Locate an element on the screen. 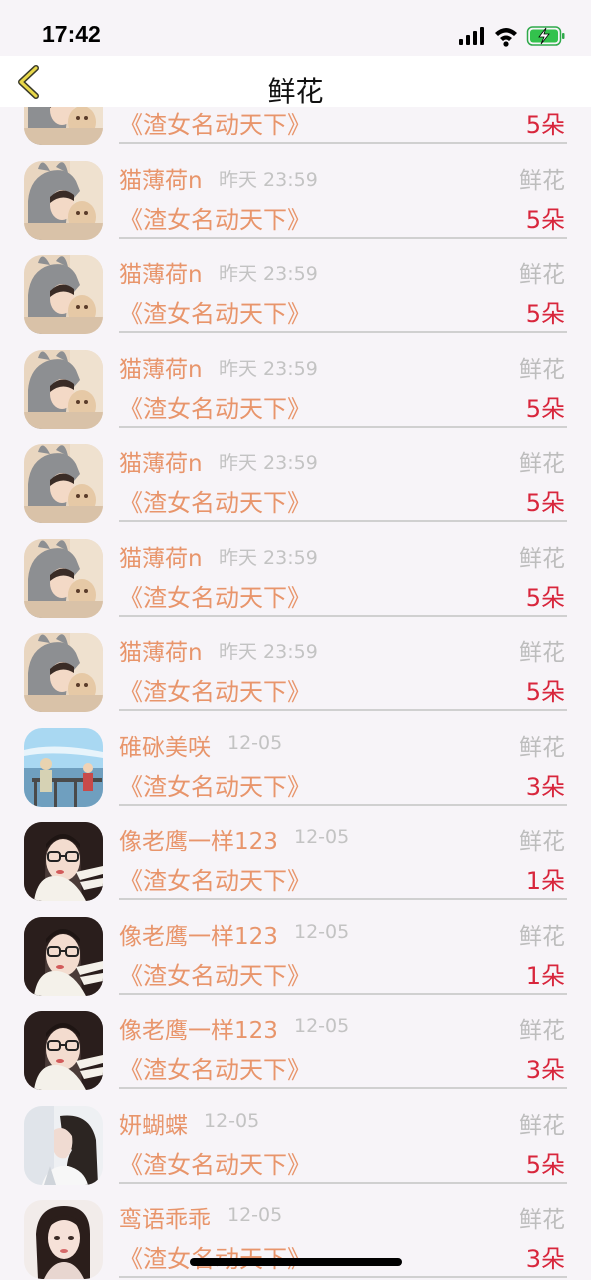  list-item: 妍蝴蝶 12-05 鲜花《渣女名动天下》 5朵 is located at coordinates (295, 1137).